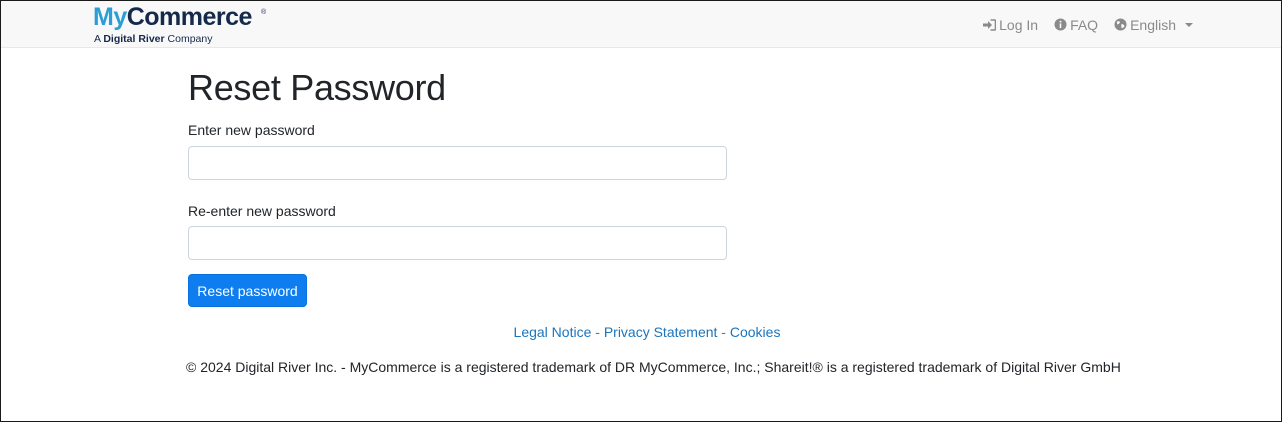 The width and height of the screenshot is (1282, 422). I want to click on new-password-input, so click(457, 163).